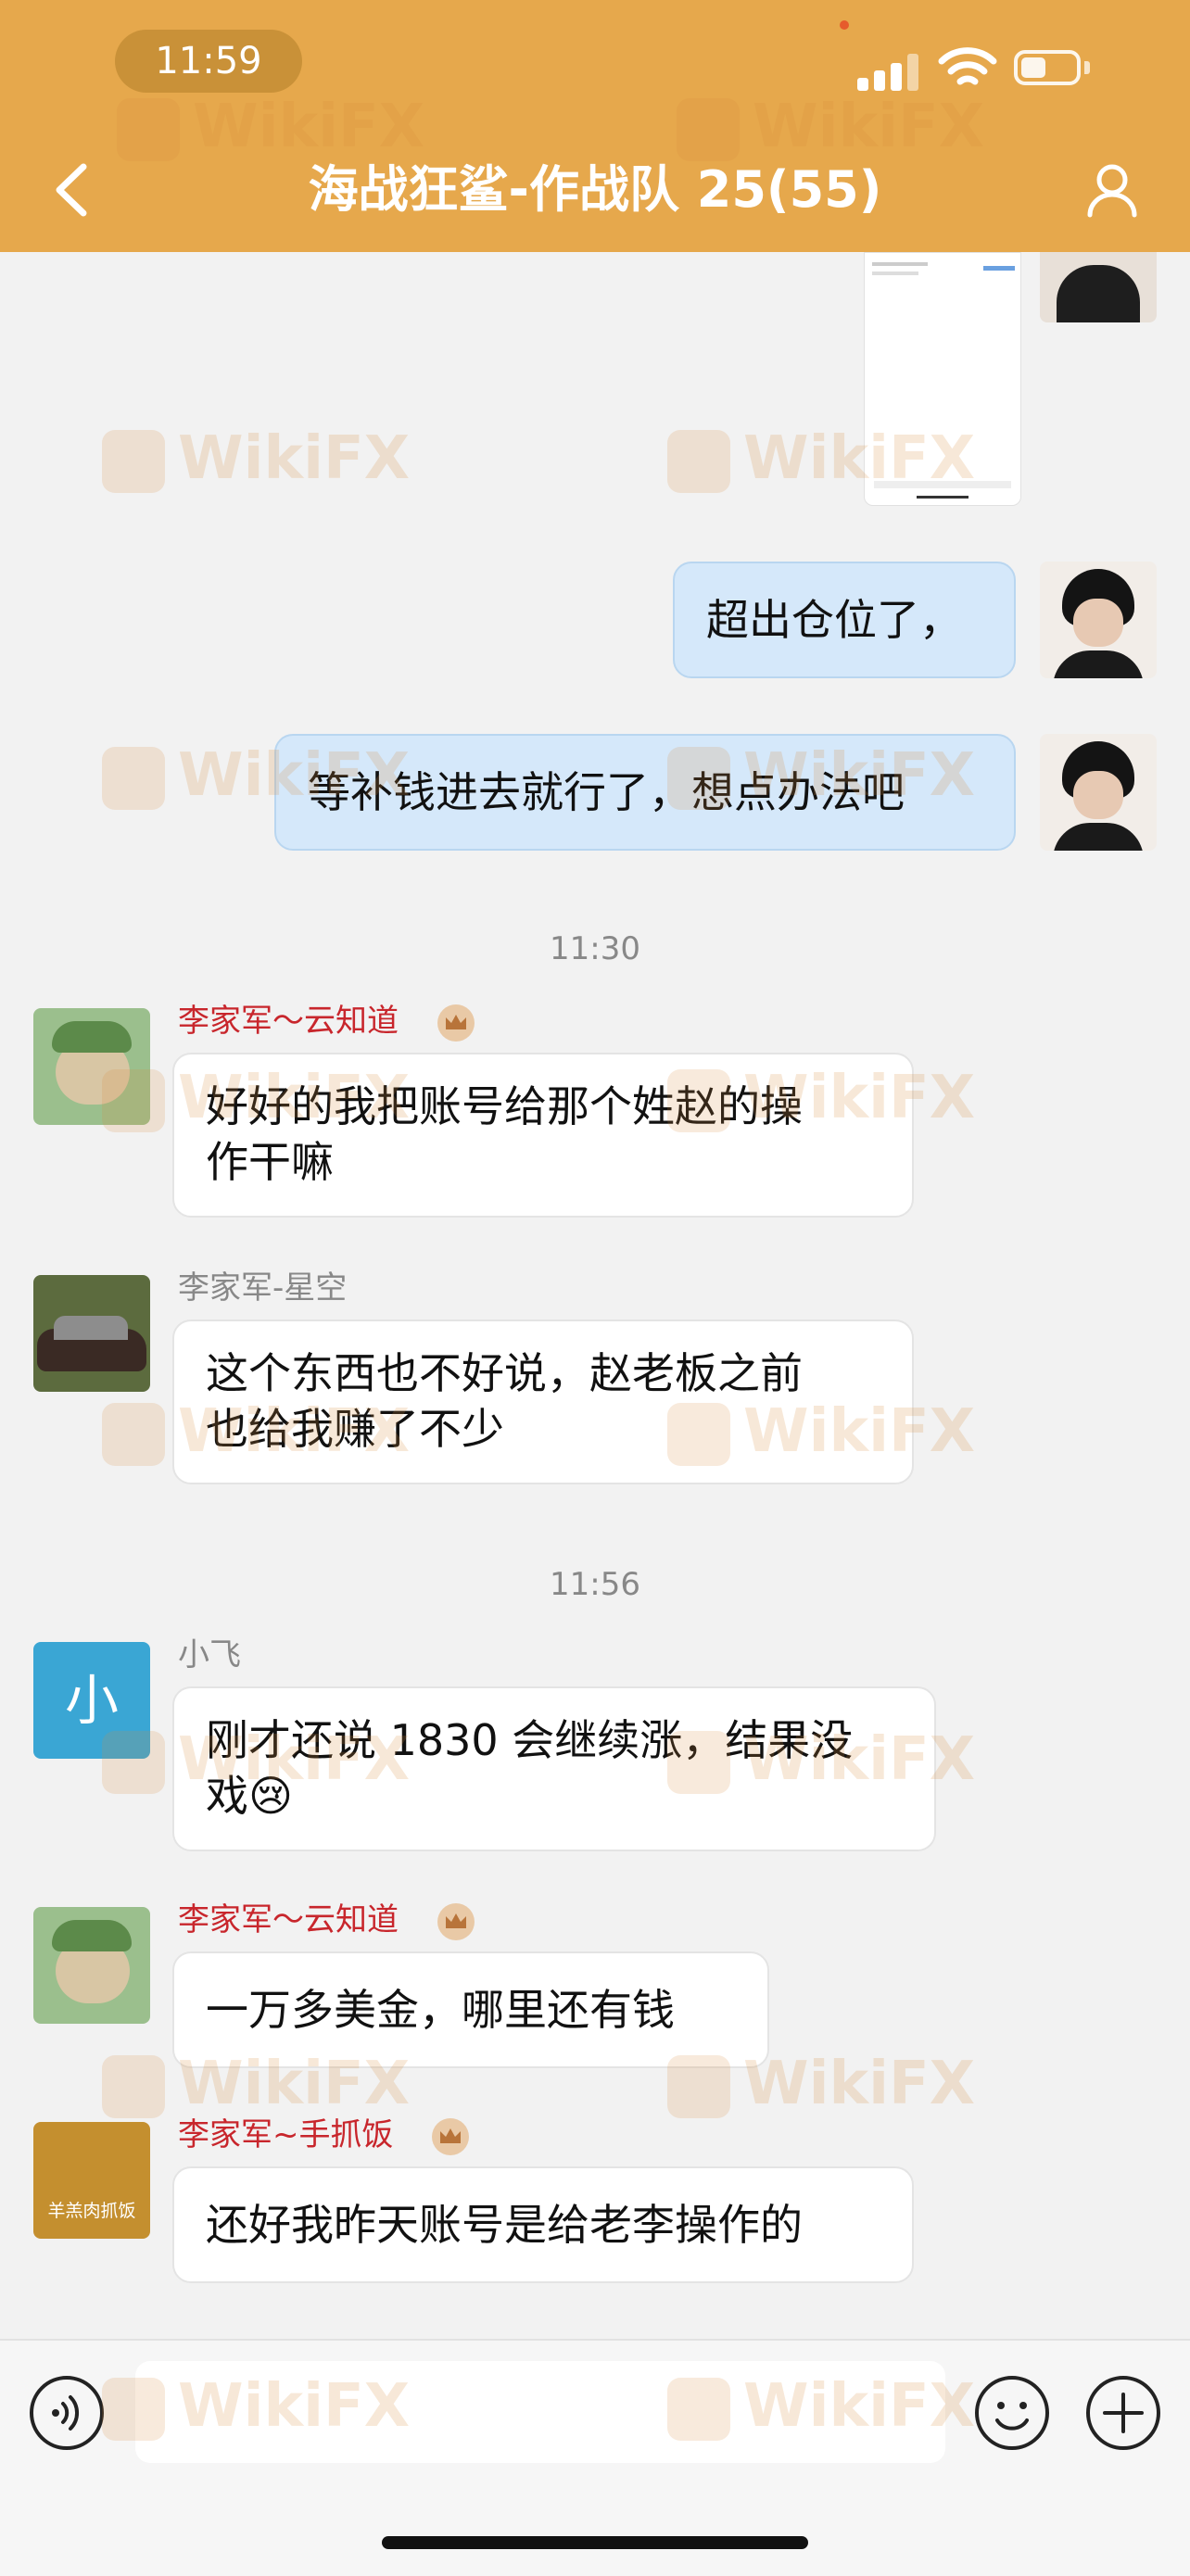  What do you see at coordinates (91, 2180) in the screenshot?
I see `avatar-food-logo: 羊羔肉抓饭` at bounding box center [91, 2180].